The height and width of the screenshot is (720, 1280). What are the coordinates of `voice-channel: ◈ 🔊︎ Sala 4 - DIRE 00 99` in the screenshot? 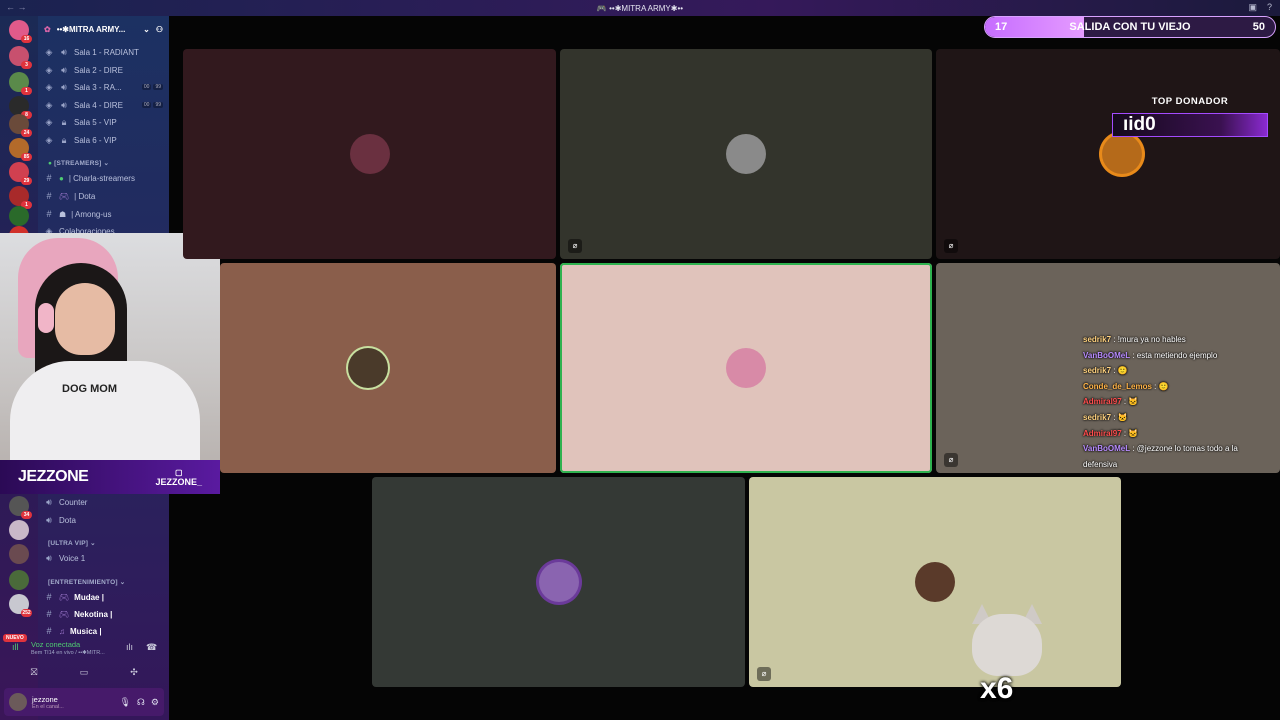 It's located at (103, 105).